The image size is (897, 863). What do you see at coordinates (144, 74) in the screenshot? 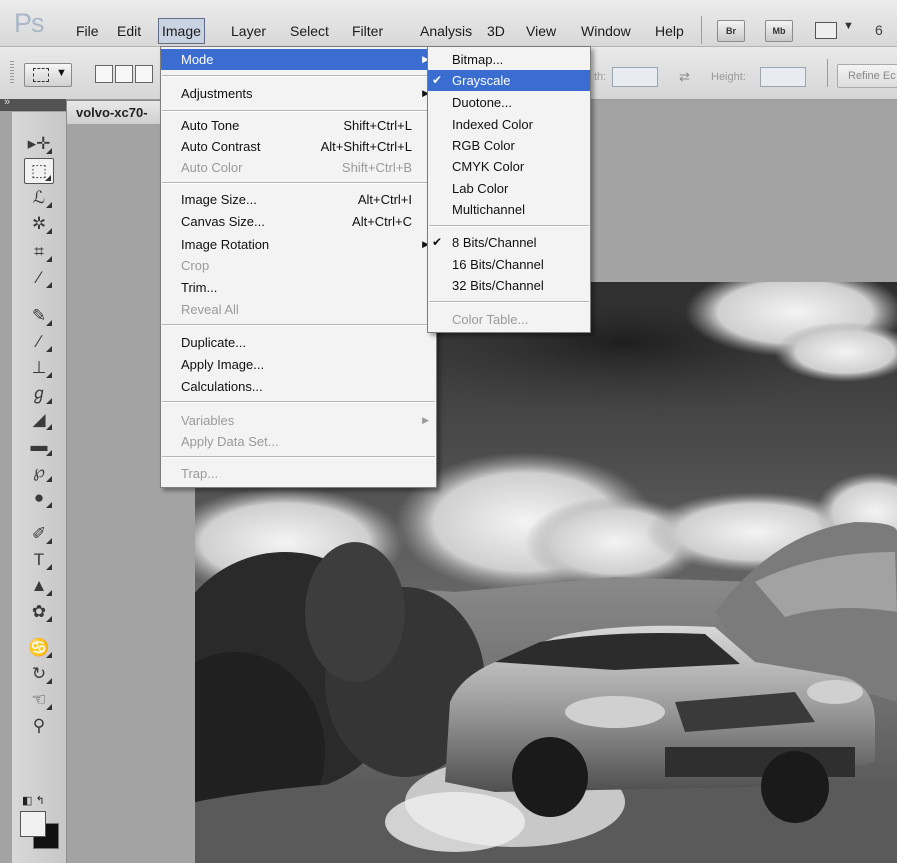
I see `subtract-selection-icon` at bounding box center [144, 74].